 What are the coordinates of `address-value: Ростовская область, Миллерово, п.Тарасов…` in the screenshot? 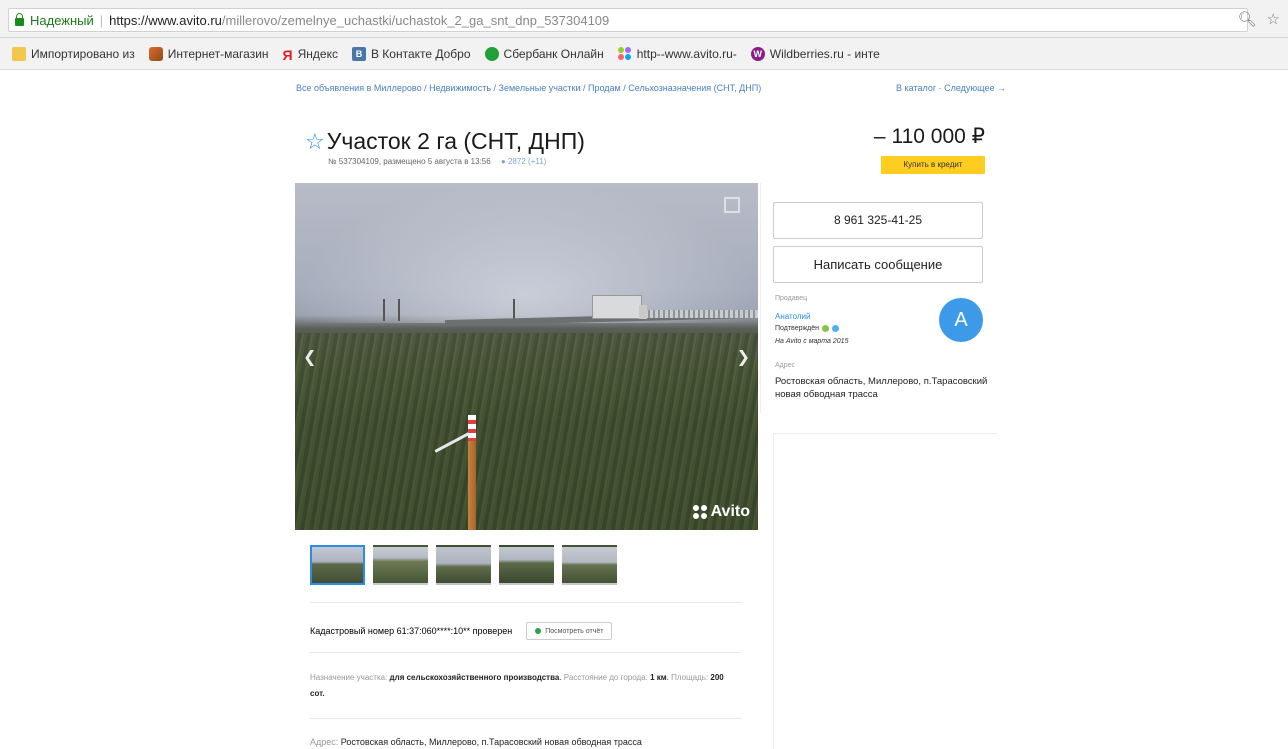 It's located at (491, 742).